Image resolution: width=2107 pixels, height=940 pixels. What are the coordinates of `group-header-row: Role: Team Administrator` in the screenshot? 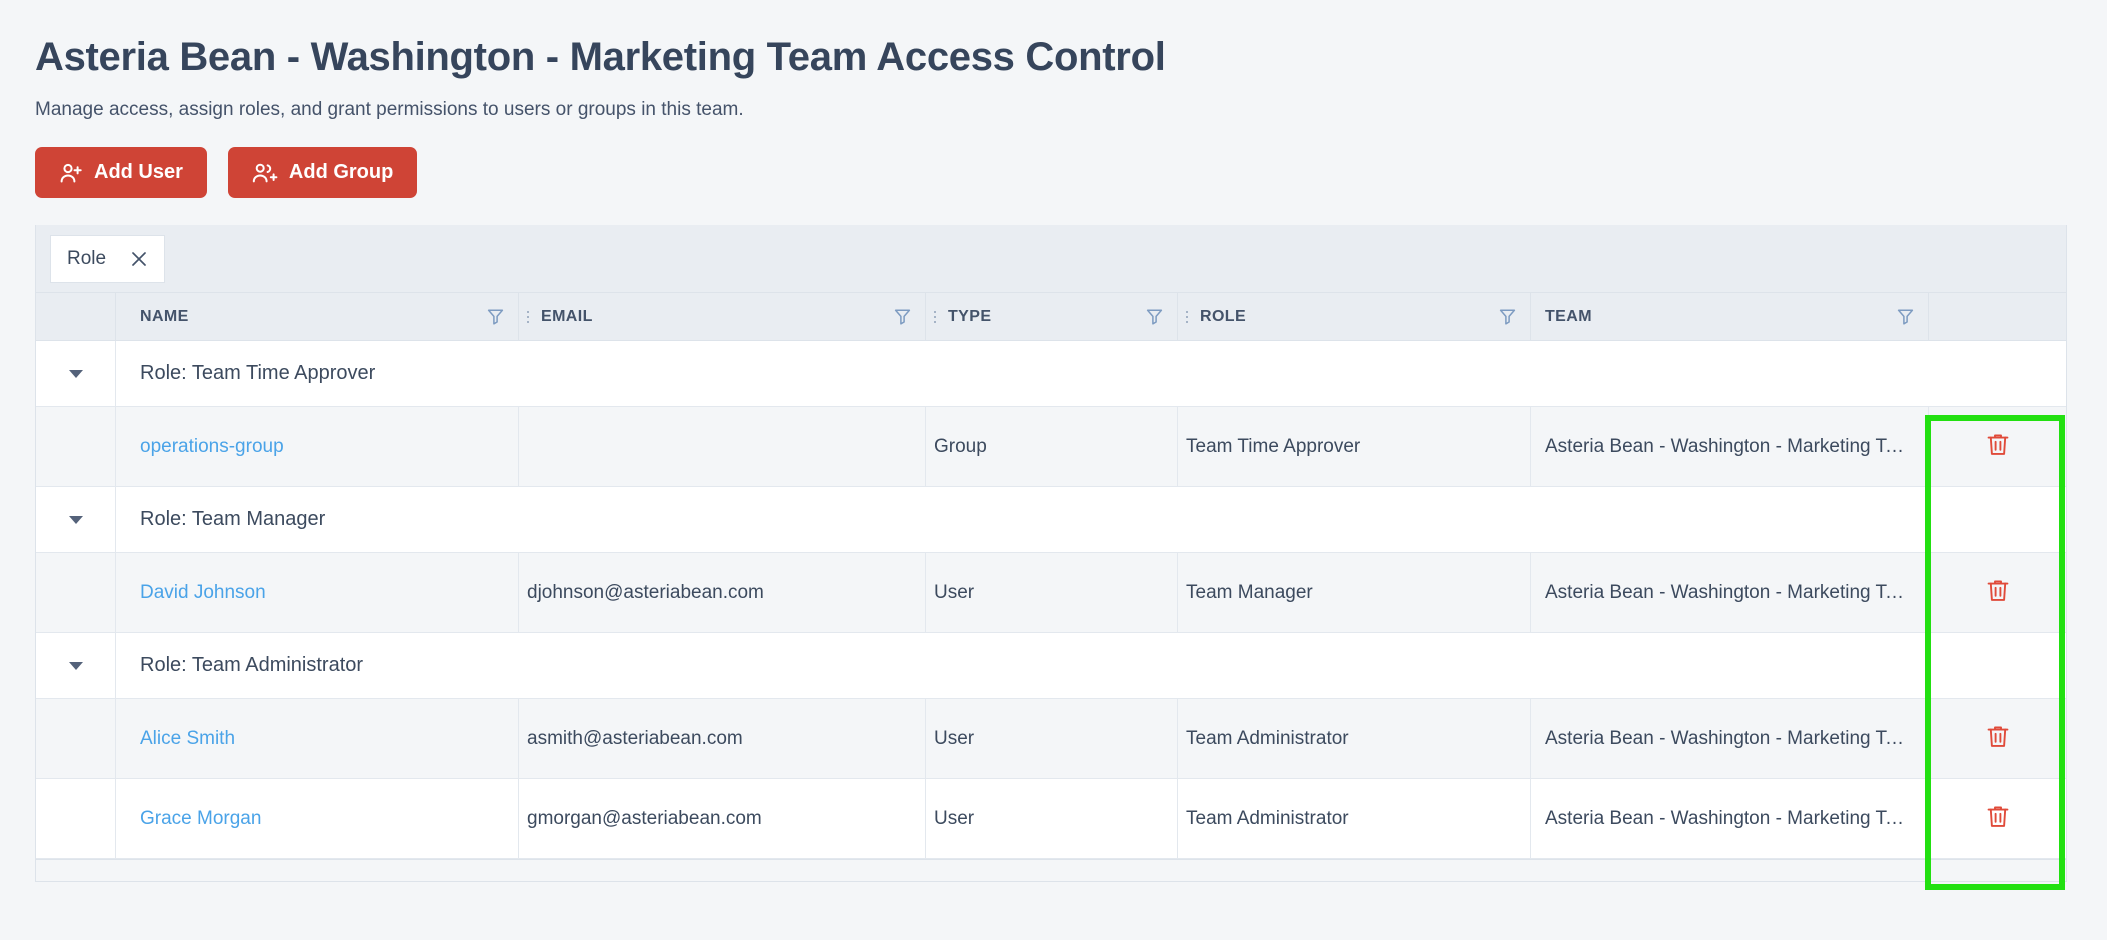 It's located at (1051, 666).